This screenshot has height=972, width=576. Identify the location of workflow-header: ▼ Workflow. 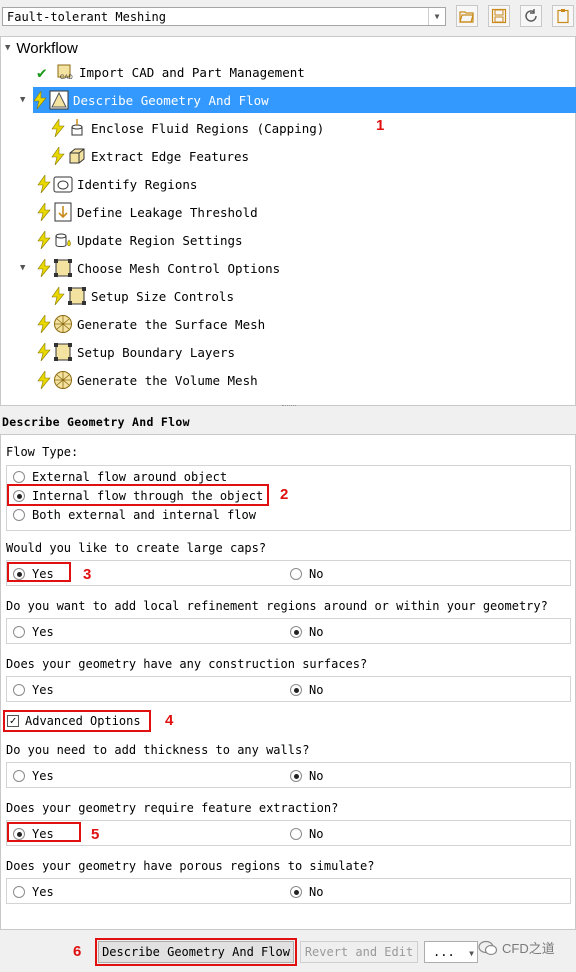
(41, 48).